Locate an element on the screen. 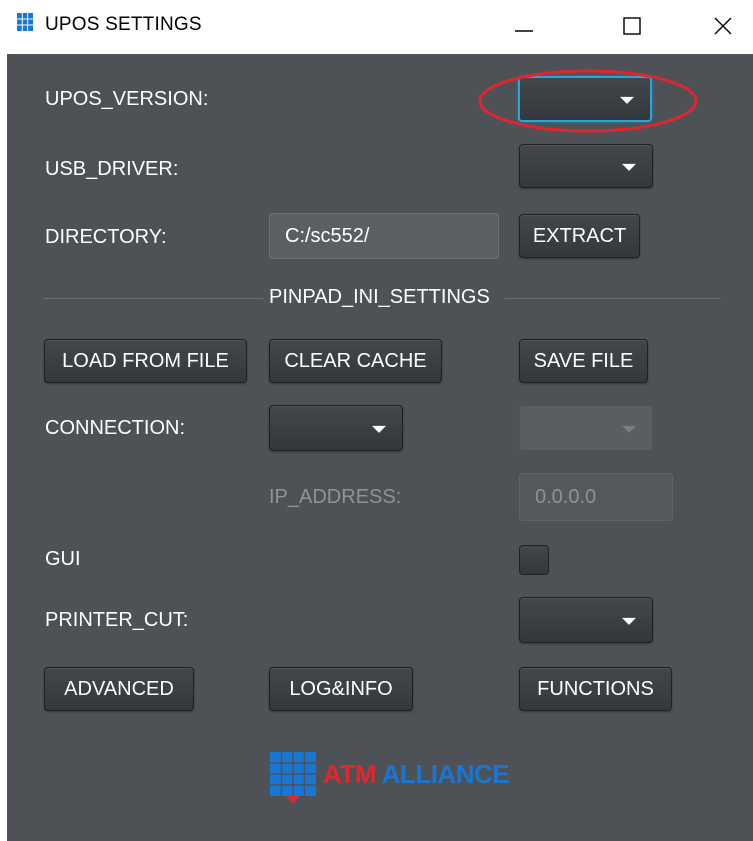 The height and width of the screenshot is (841, 753). printer-cut-dropdown is located at coordinates (586, 620).